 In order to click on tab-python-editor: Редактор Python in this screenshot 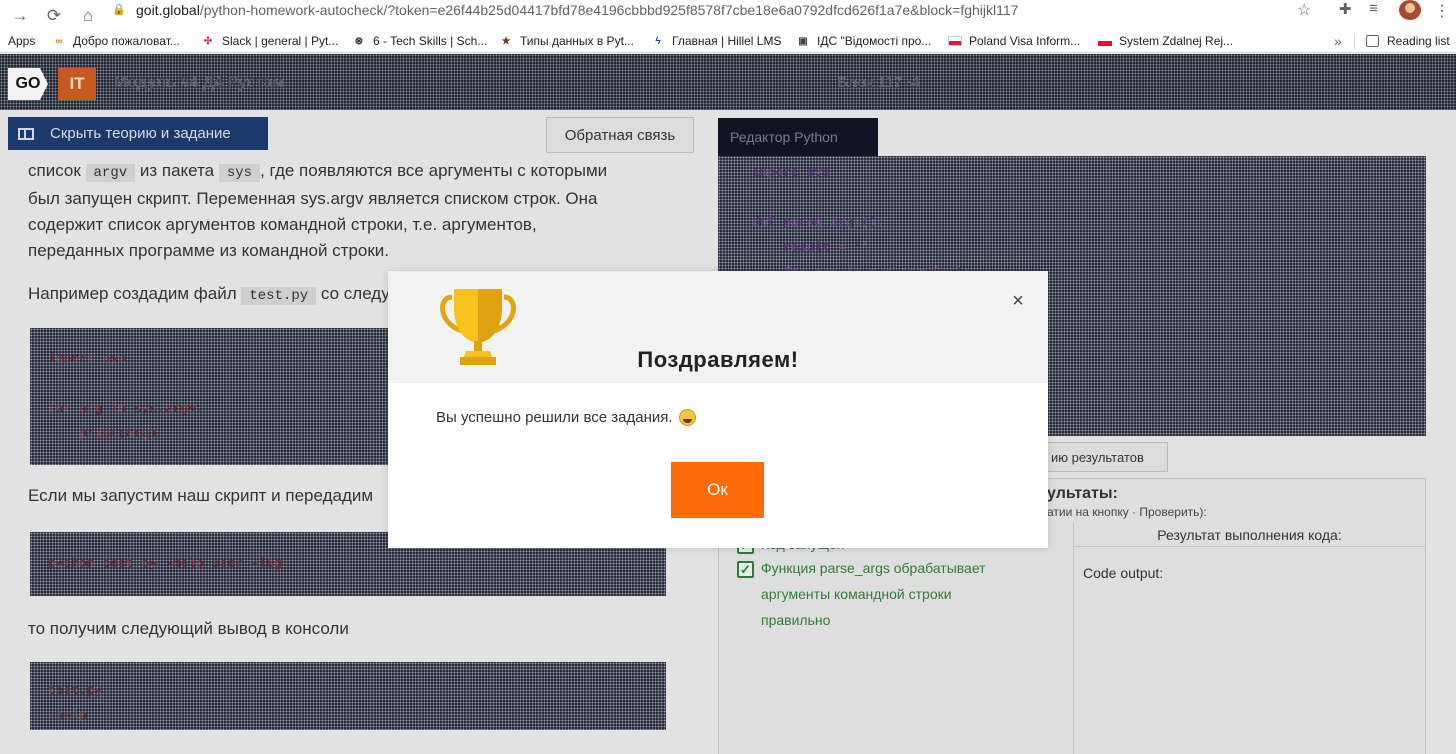, I will do `click(798, 137)`.